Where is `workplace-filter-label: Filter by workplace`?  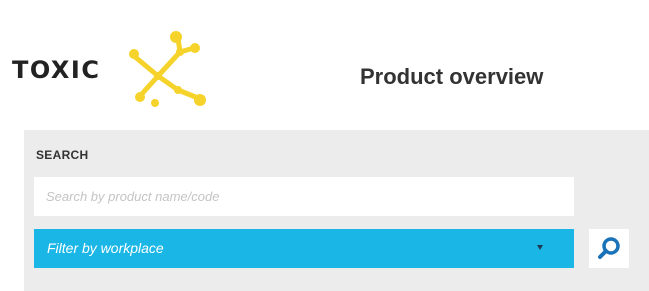
workplace-filter-label: Filter by workplace is located at coordinates (105, 248).